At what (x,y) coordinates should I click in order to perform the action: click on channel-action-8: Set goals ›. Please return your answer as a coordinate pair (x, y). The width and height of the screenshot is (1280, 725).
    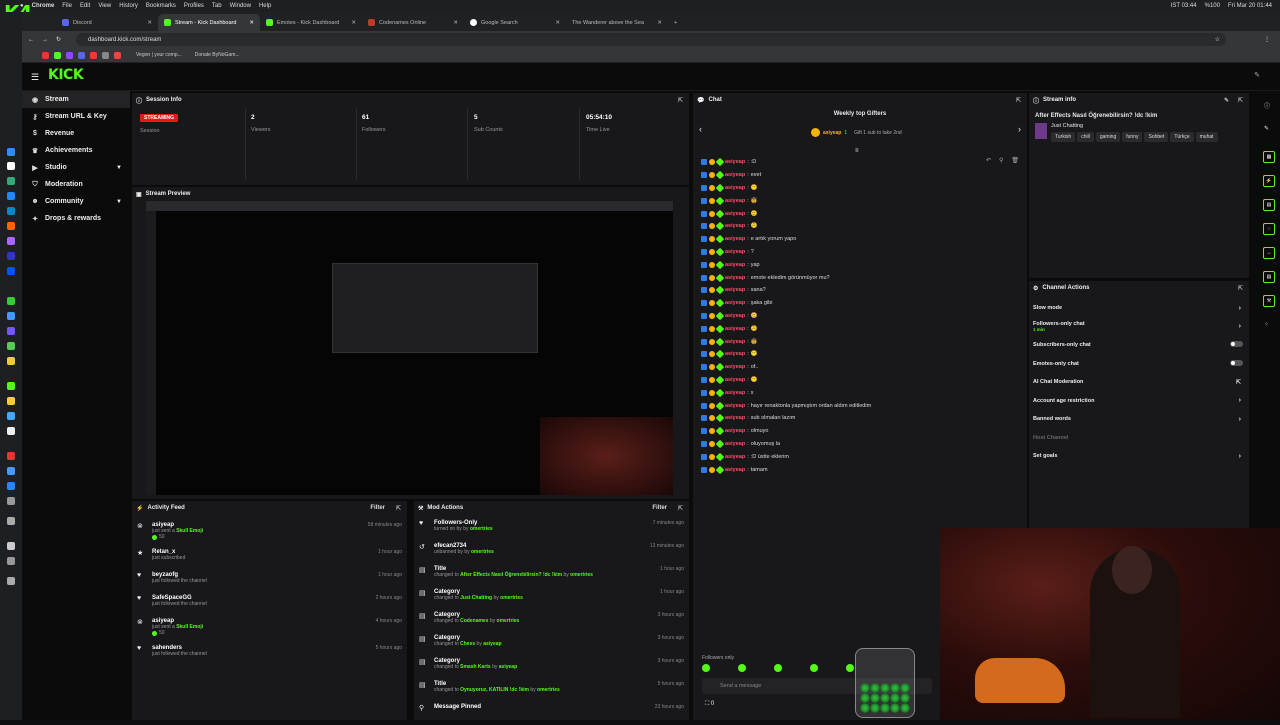
    Looking at the image, I should click on (1139, 456).